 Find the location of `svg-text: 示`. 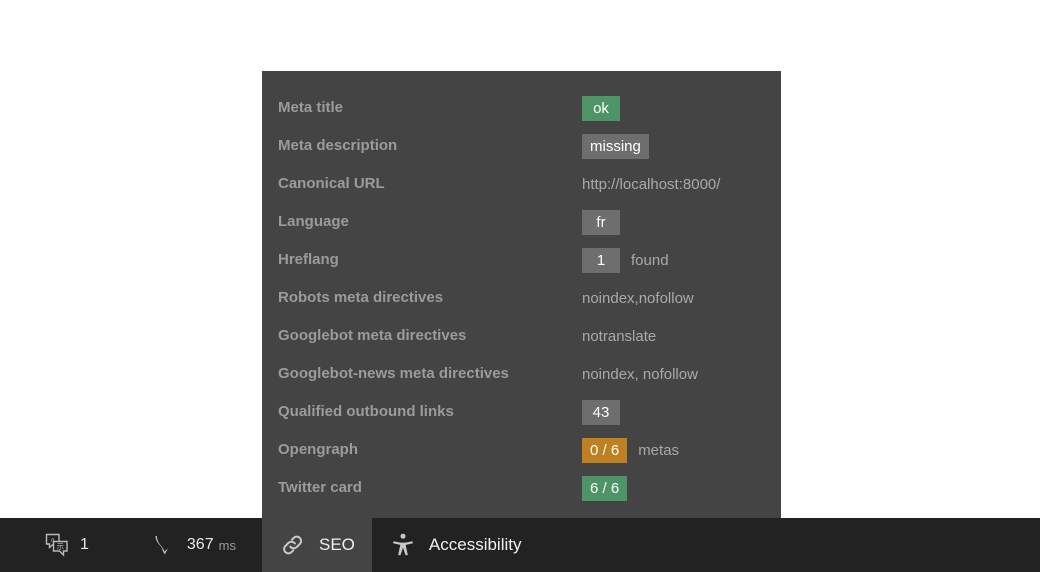

svg-text: 示 is located at coordinates (60, 546).